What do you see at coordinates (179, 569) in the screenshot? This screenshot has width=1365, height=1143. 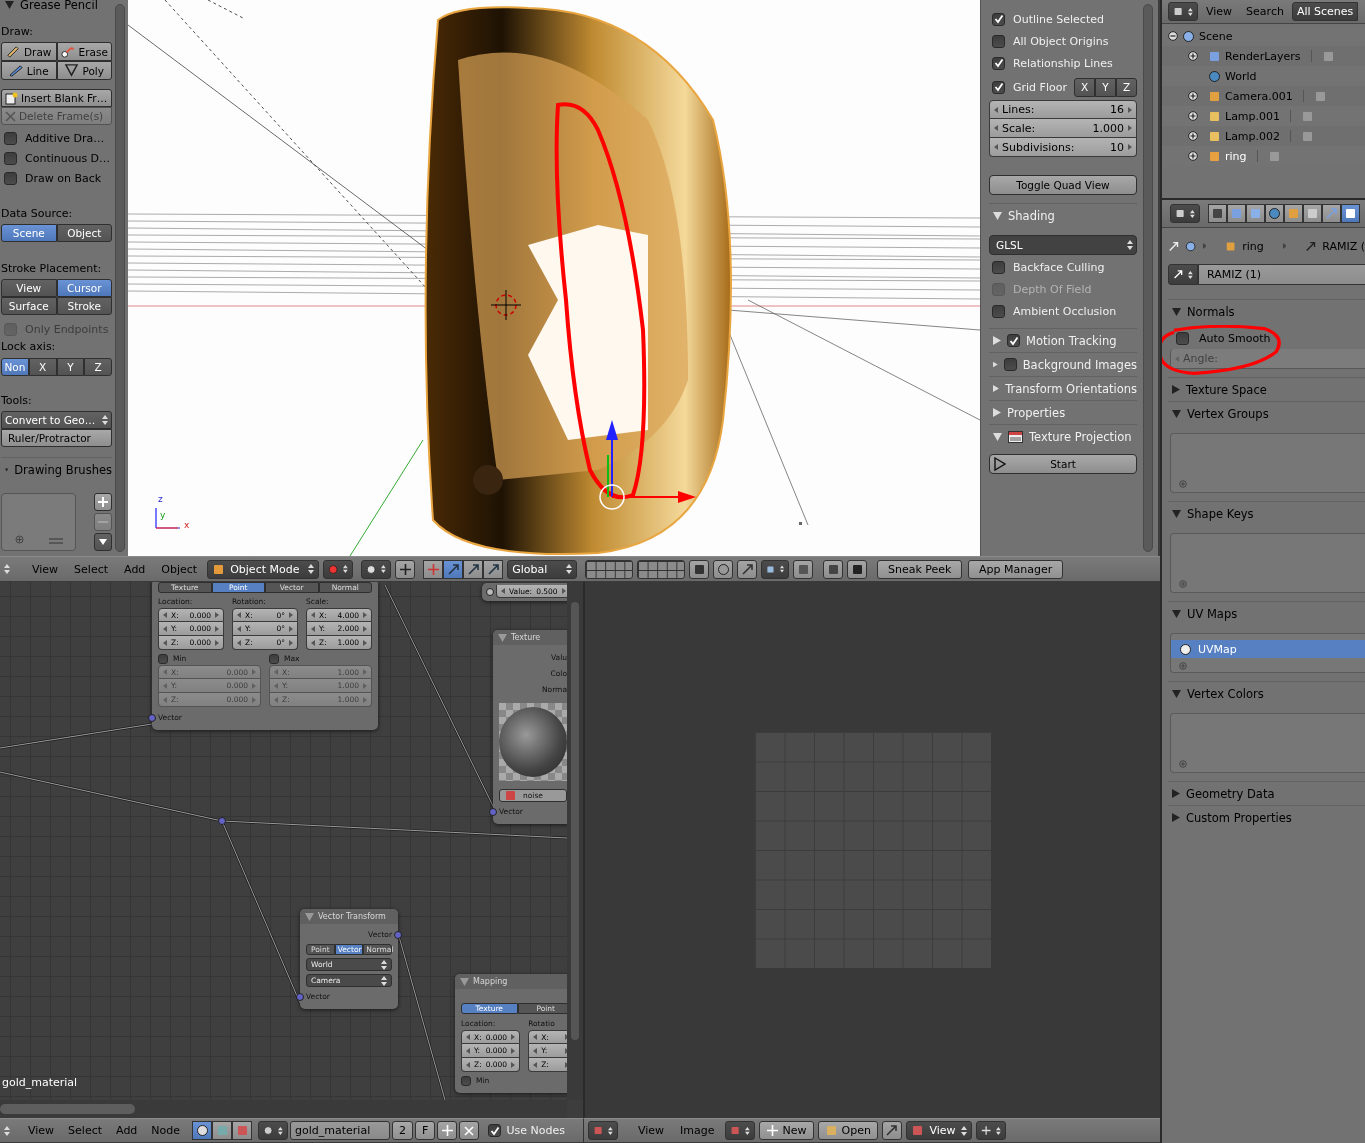 I see `menu: Object` at bounding box center [179, 569].